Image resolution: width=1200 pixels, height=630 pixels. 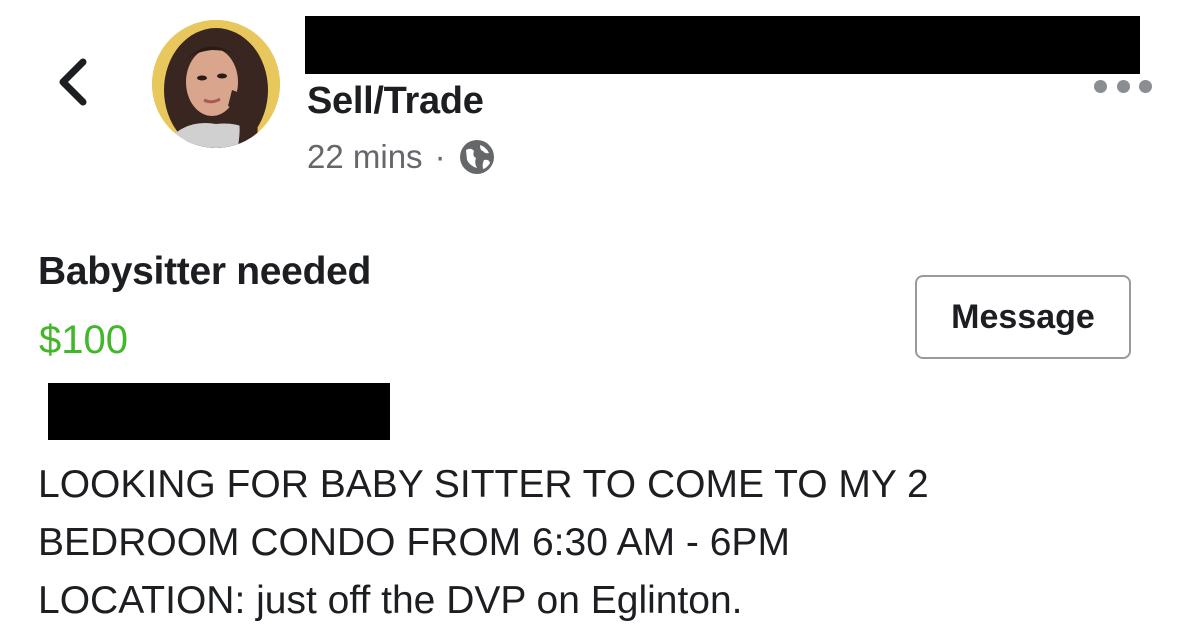 I want to click on avatar, so click(x=216, y=84).